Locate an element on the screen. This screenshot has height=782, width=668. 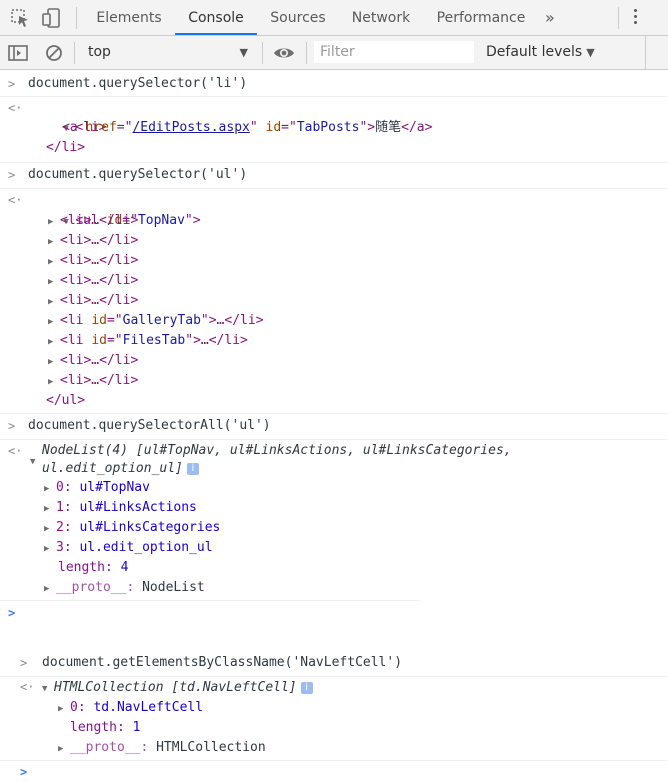
tab-network: Network is located at coordinates (381, 17).